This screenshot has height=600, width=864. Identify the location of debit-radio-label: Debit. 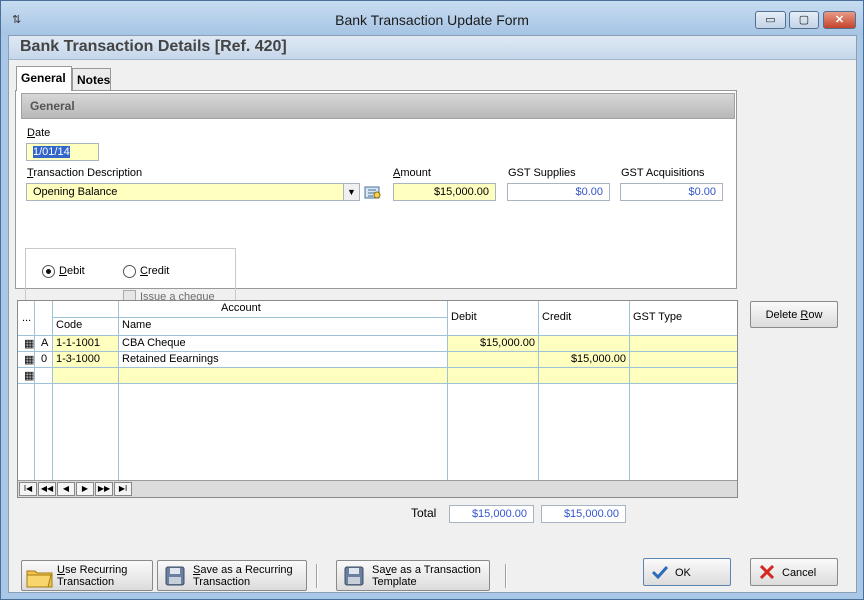
(72, 271).